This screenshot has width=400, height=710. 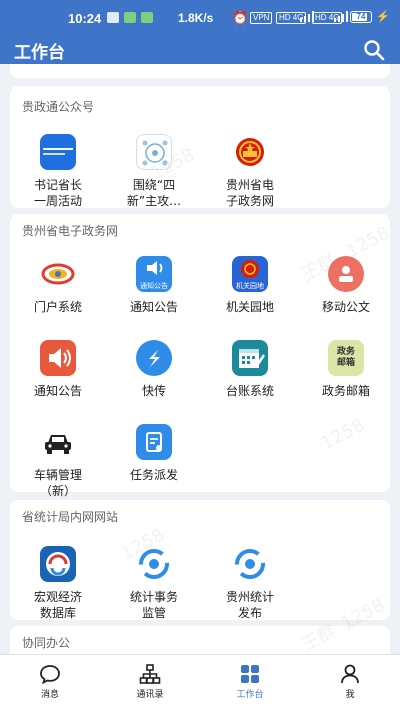 What do you see at coordinates (46, 643) in the screenshot?
I see `section-title: 协同办公` at bounding box center [46, 643].